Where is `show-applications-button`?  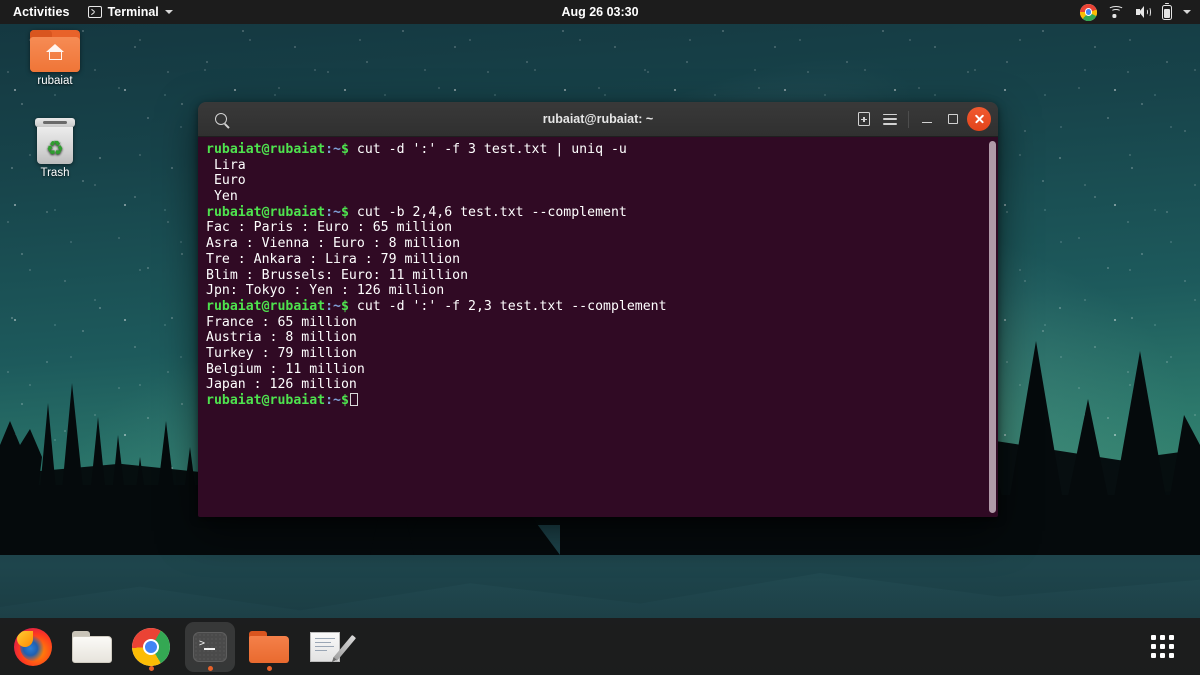
show-applications-button is located at coordinates (1162, 647).